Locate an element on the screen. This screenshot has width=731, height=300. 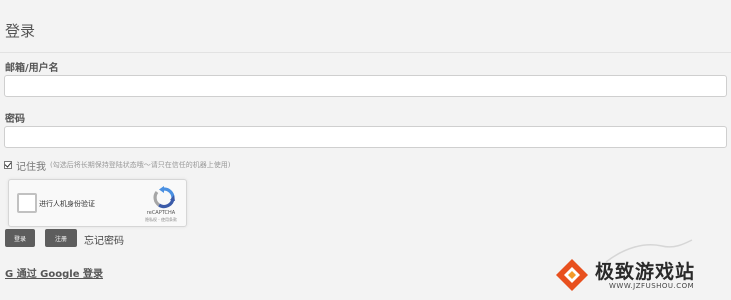
remember-me-row: 记住我 (勾选后将长期保持登陆状态哦～请只在信任的机器上使用) is located at coordinates (117, 165).